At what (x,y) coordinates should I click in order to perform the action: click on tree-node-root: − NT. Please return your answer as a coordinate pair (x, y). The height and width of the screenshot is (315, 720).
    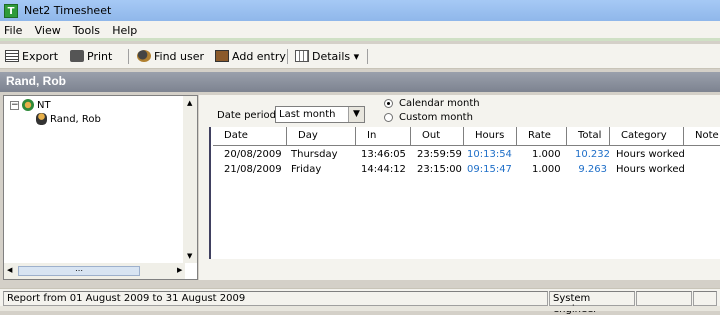
    Looking at the image, I should click on (30, 105).